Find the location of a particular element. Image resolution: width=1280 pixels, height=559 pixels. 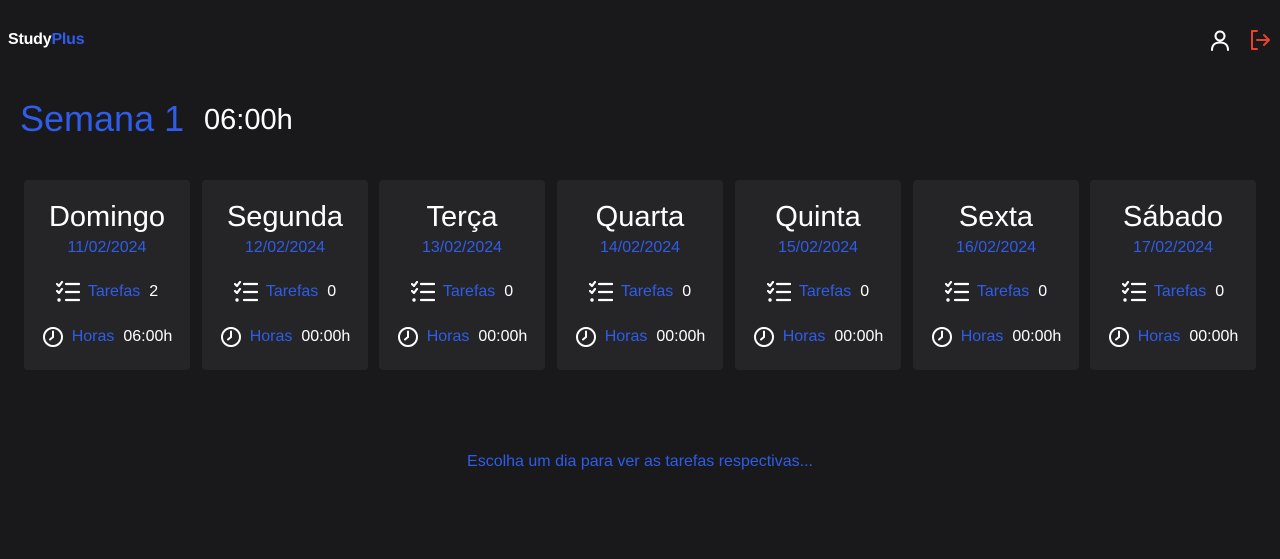

week-total-hours: 06:00h is located at coordinates (248, 120).